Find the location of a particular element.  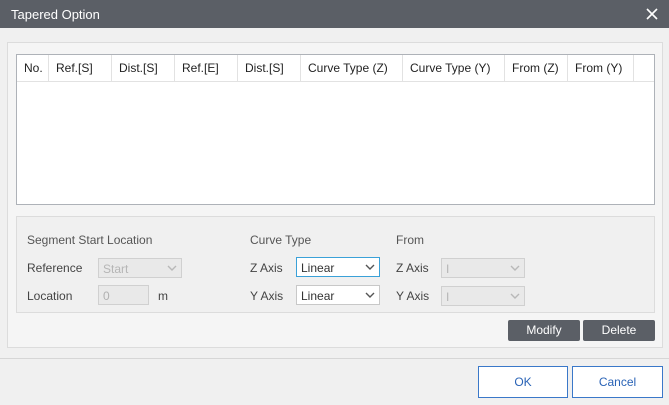

from-z-label: Z Axis is located at coordinates (412, 268).